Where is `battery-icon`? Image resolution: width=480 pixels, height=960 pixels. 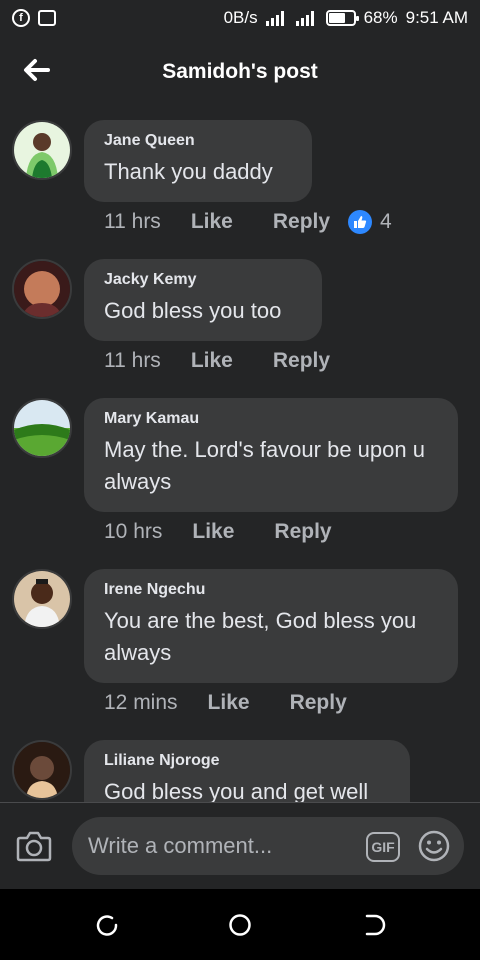 battery-icon is located at coordinates (342, 18).